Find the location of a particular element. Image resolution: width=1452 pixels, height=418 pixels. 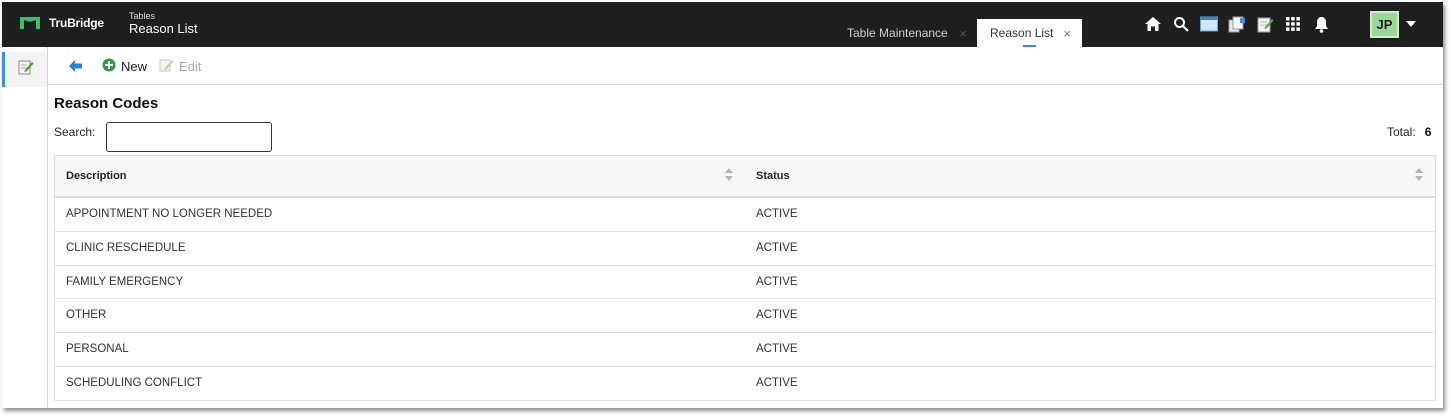

section-heading: Reason Codes is located at coordinates (106, 103).